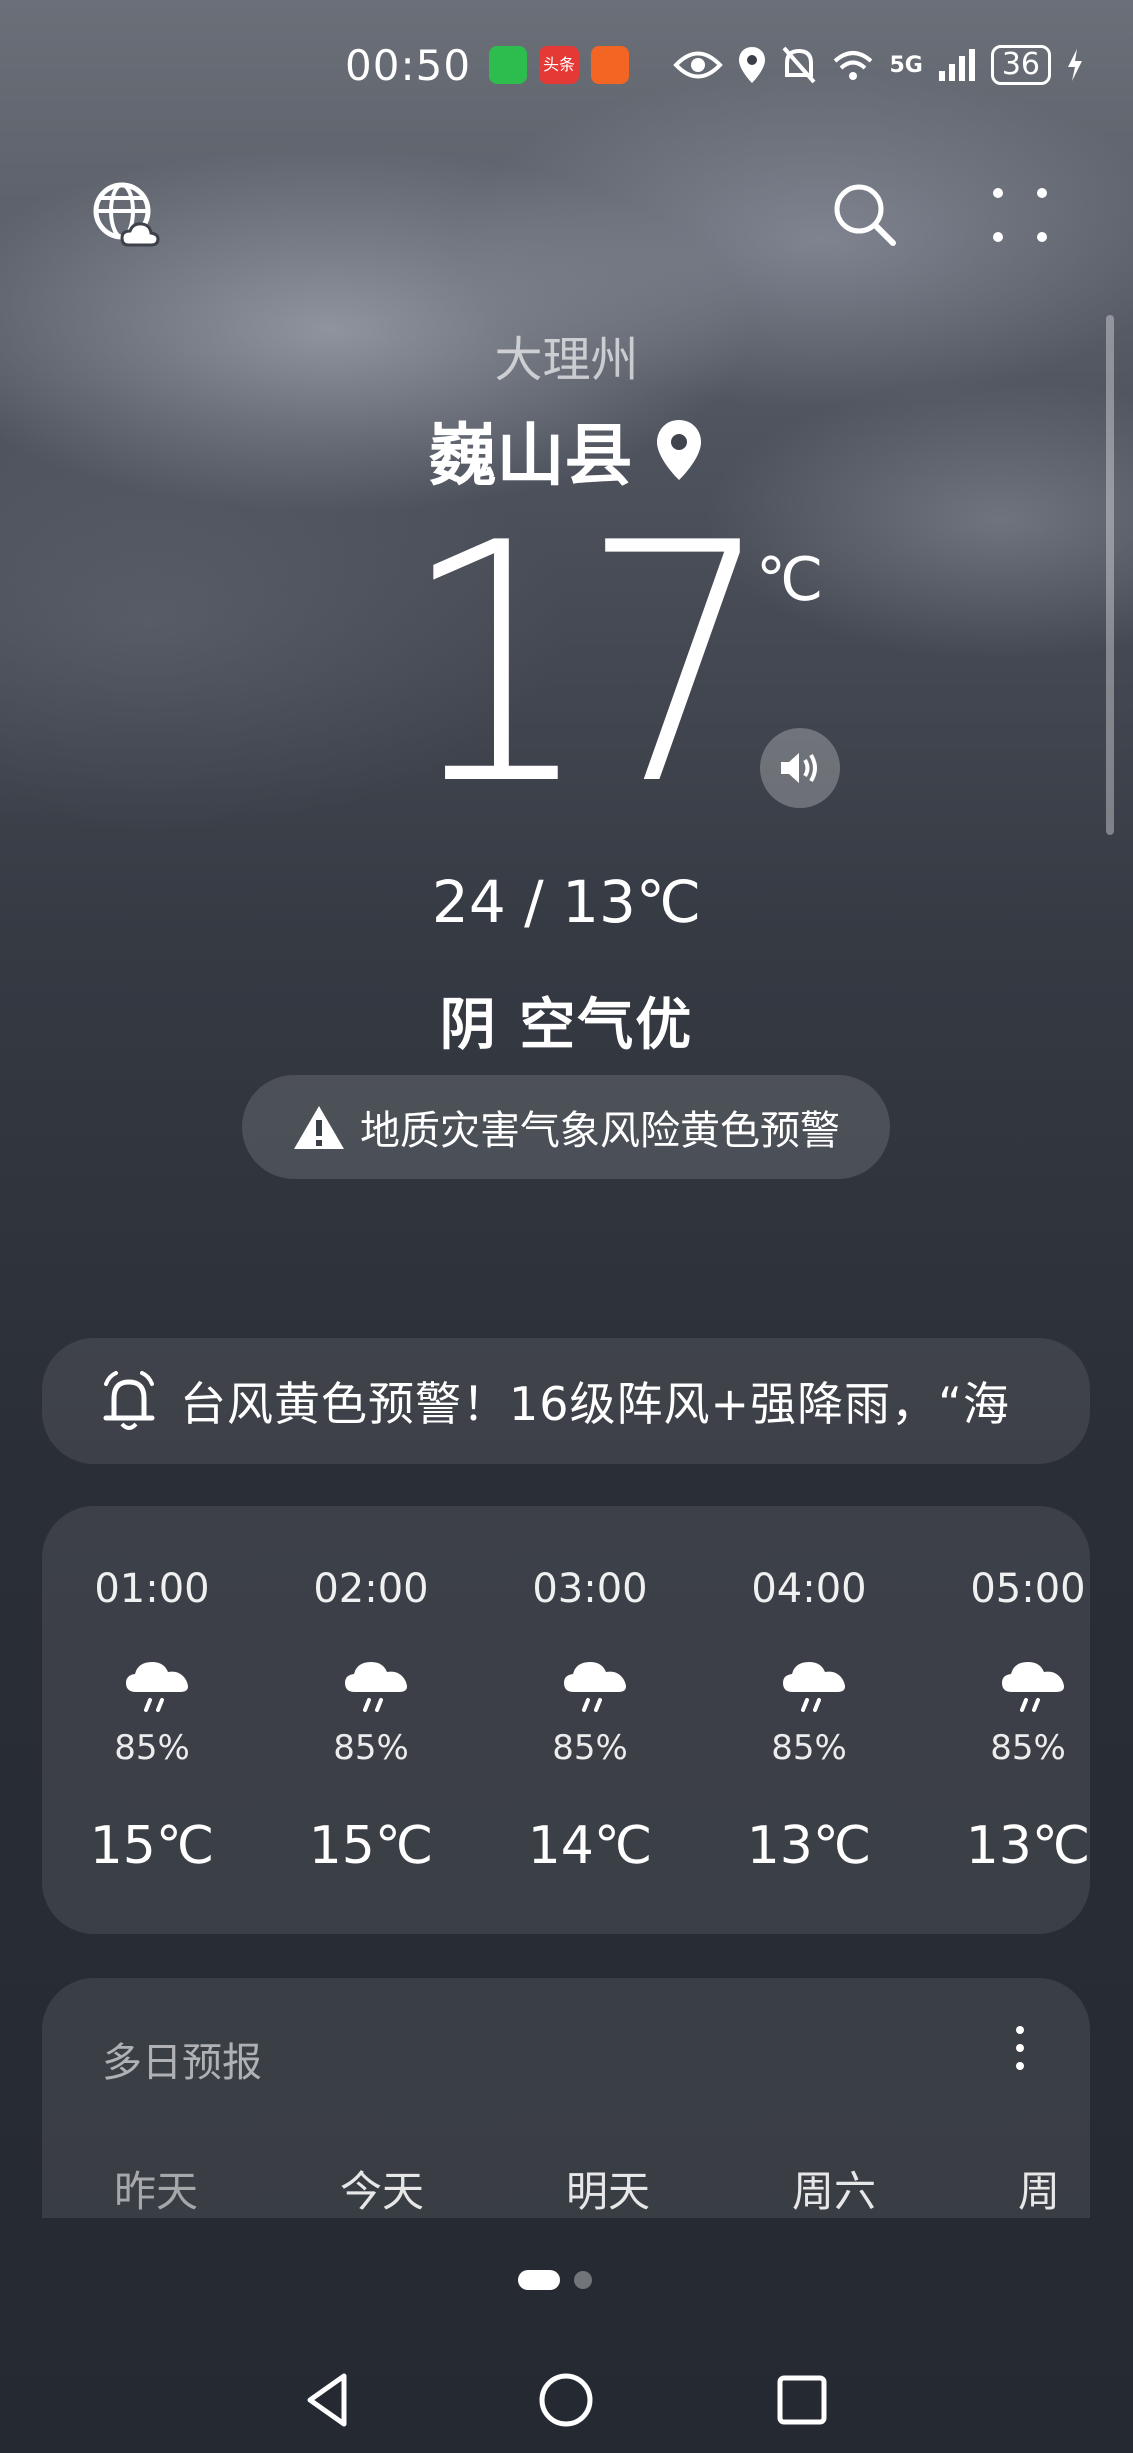  What do you see at coordinates (1075, 65) in the screenshot?
I see `charging-icon` at bounding box center [1075, 65].